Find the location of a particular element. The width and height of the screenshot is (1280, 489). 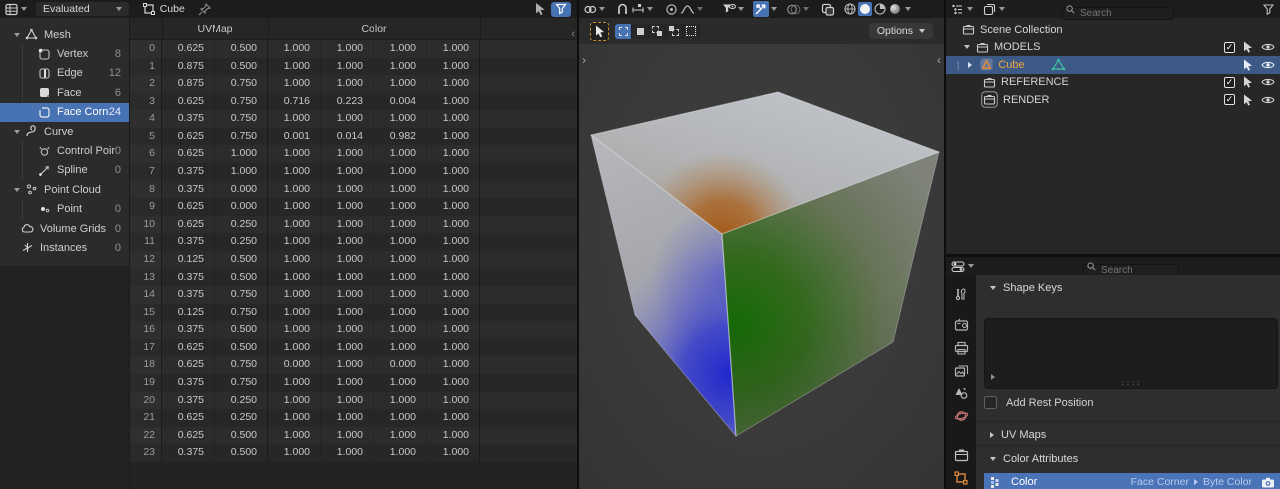

snapping-target-button is located at coordinates (594, 9).